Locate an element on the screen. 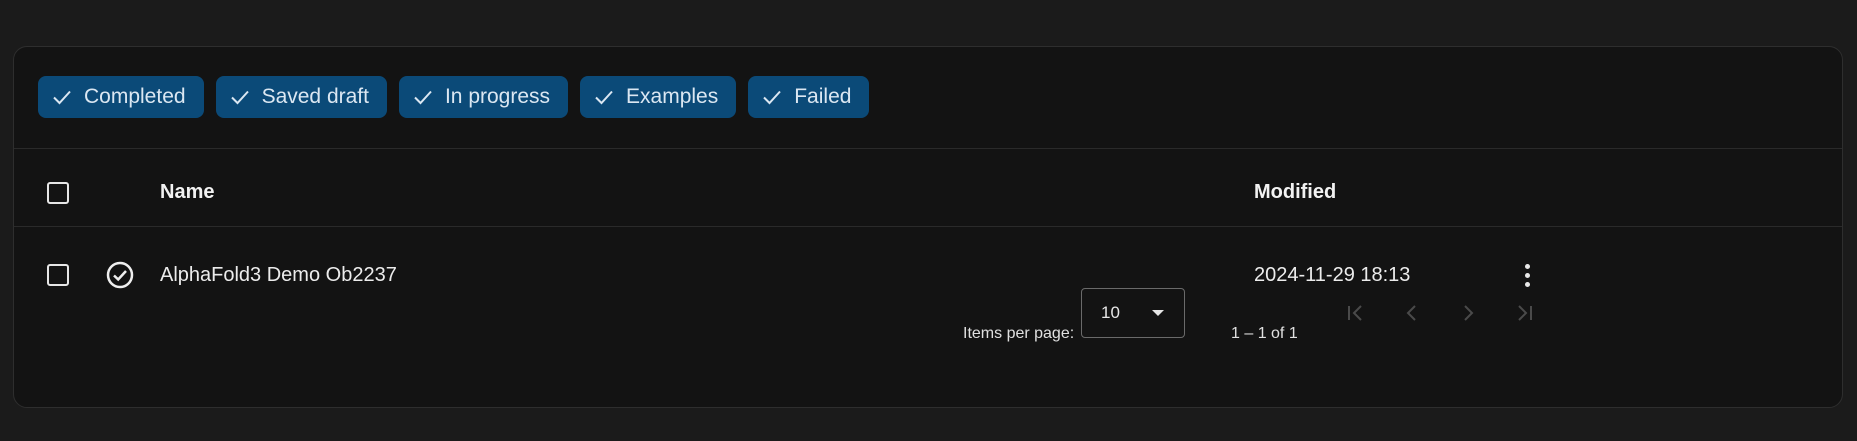 The height and width of the screenshot is (441, 1857). job-modified: 2024-11-29 18:13 is located at coordinates (1332, 275).